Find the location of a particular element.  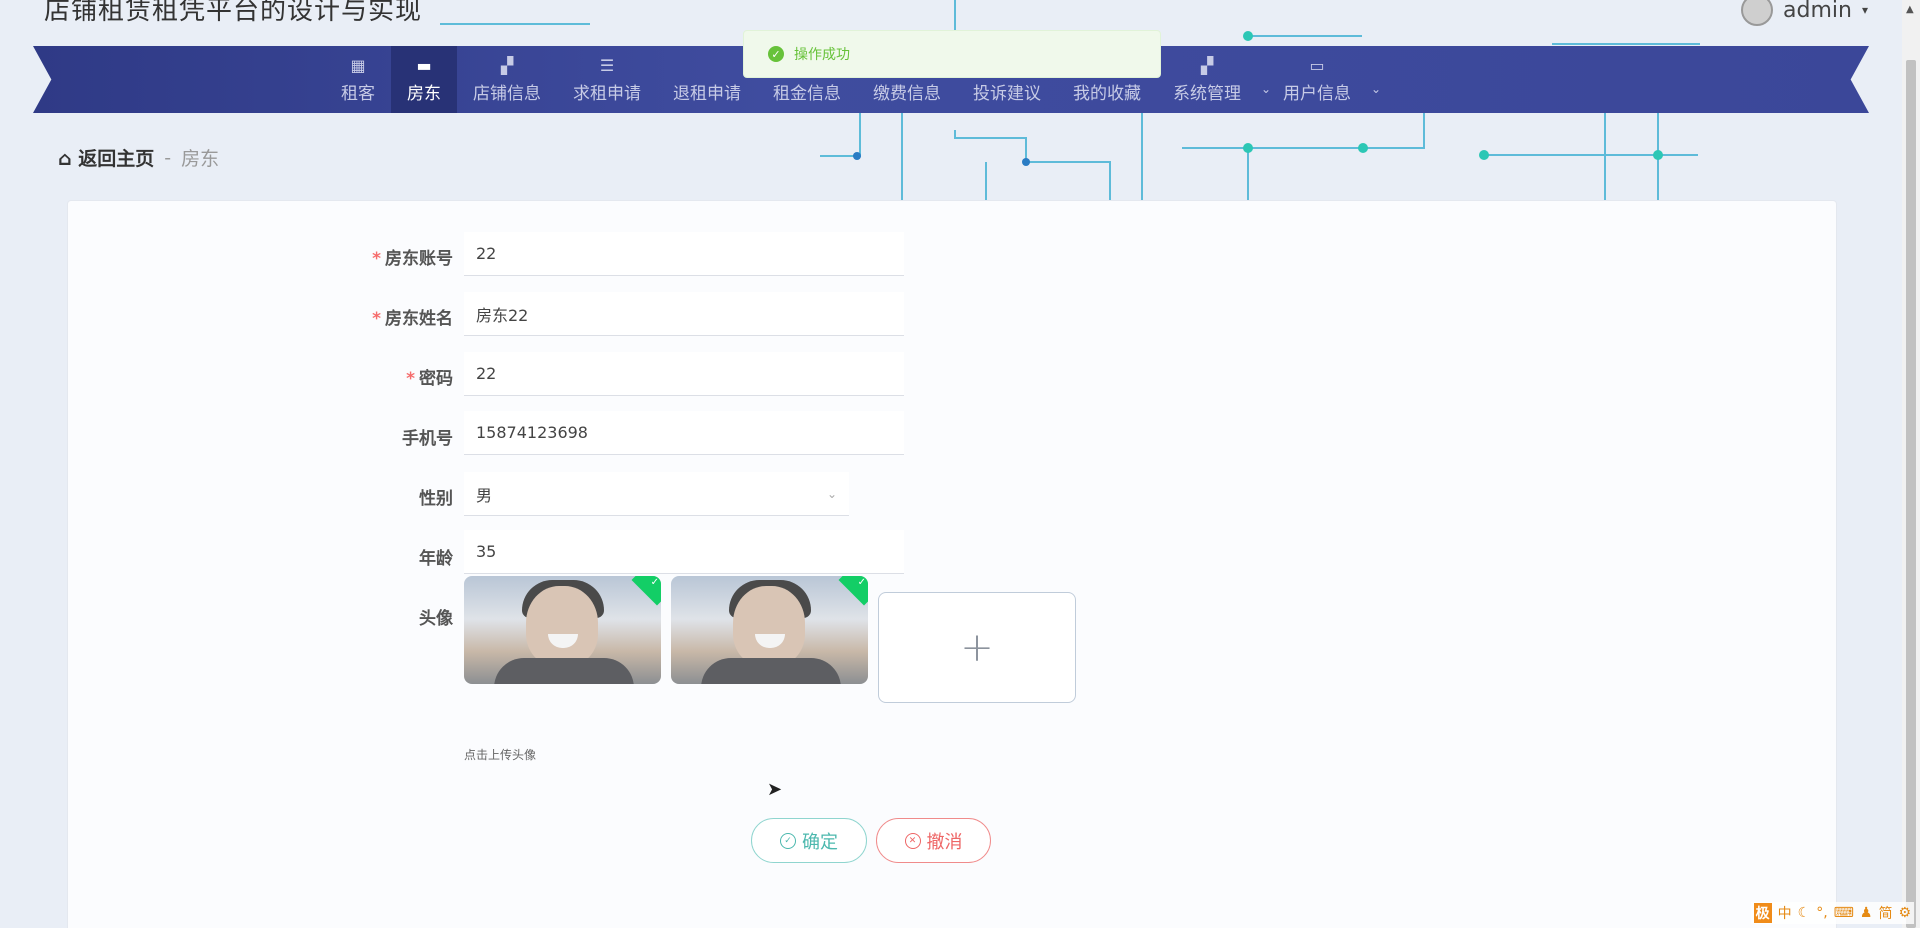

scrollbar-thumb is located at coordinates (1911, 494).